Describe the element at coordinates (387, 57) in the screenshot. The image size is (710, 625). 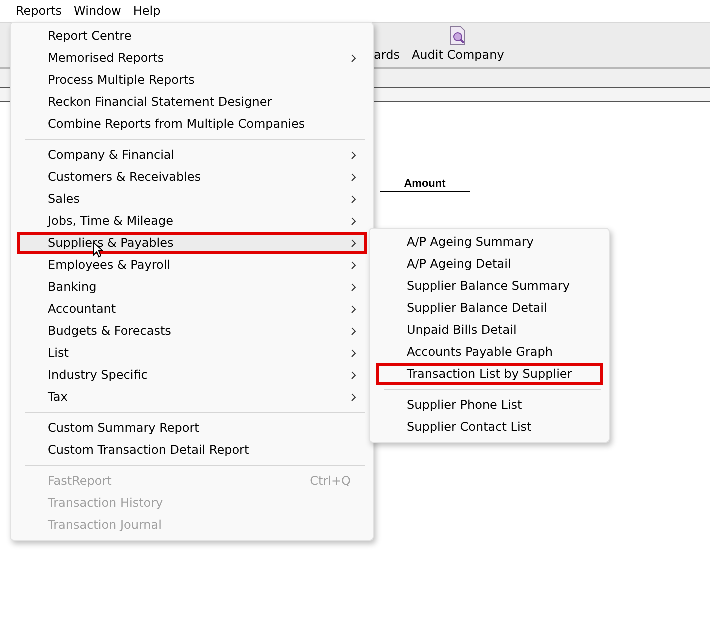
I see `toolbar-button: ards` at that location.